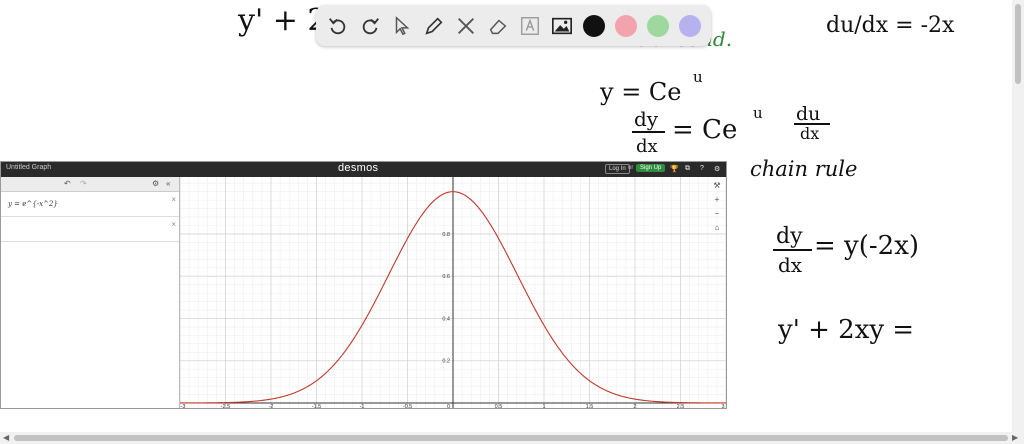 This screenshot has height=444, width=1024. I want to click on note-chain-rule: chain rule, so click(803, 169).